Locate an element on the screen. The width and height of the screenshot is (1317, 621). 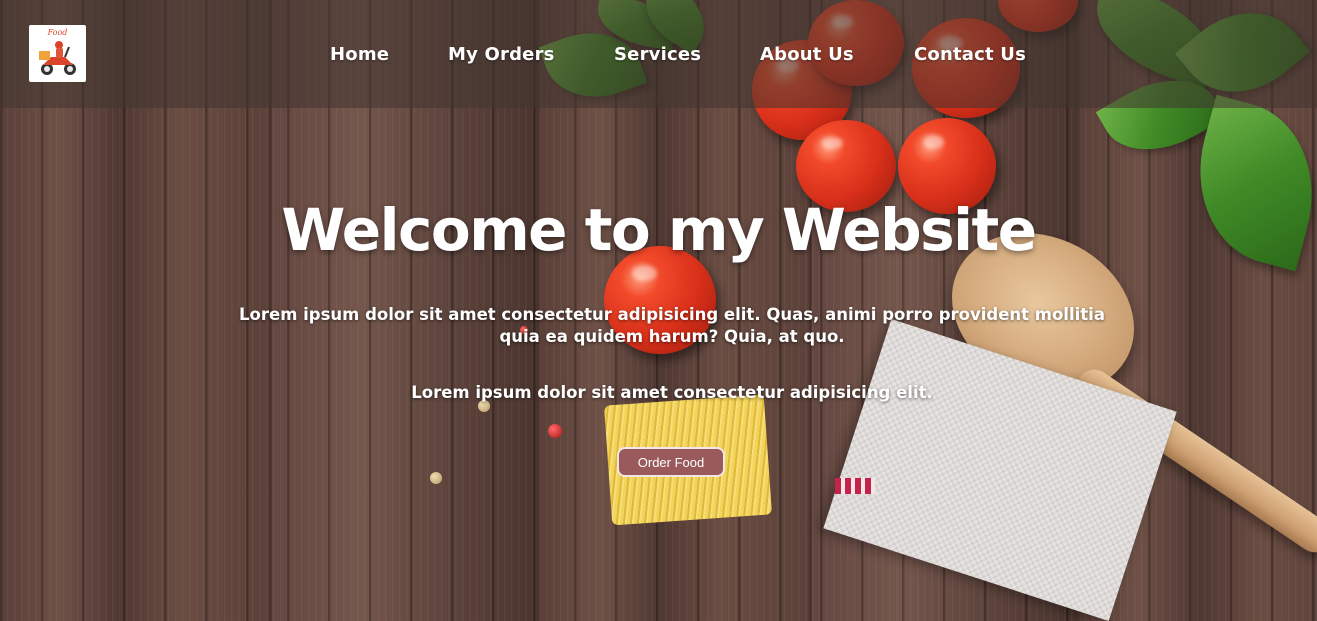
nav-link-contact-us: Contact Us is located at coordinates (970, 54).